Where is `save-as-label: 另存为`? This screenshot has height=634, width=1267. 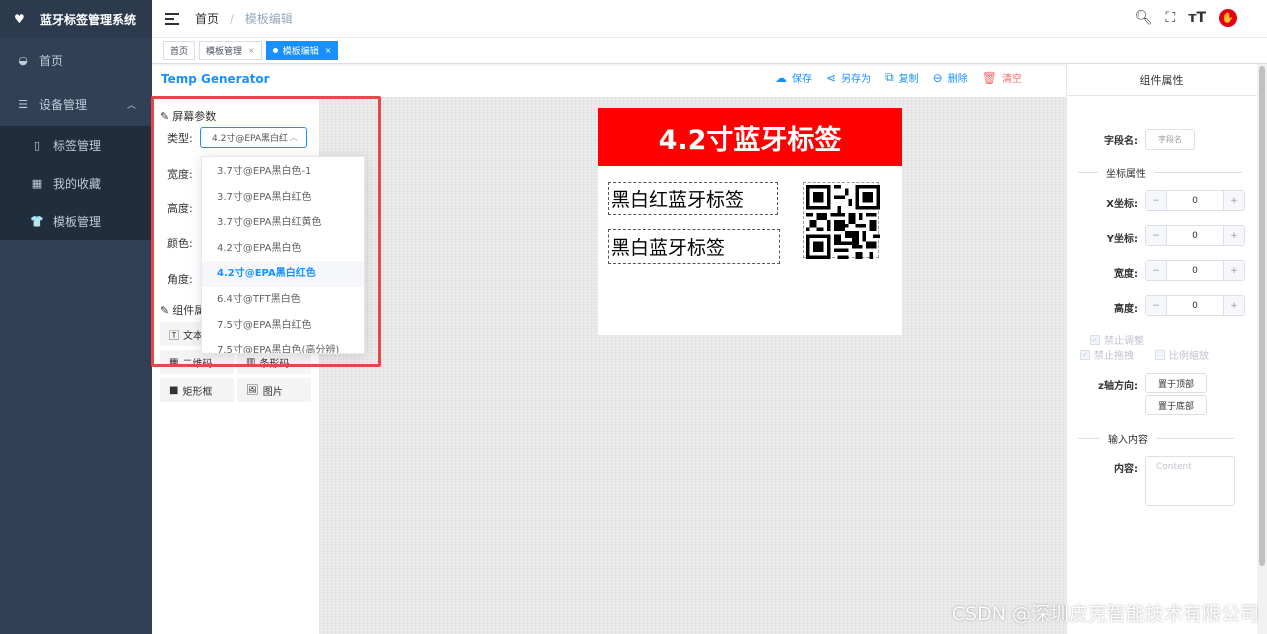 save-as-label: 另存为 is located at coordinates (856, 79).